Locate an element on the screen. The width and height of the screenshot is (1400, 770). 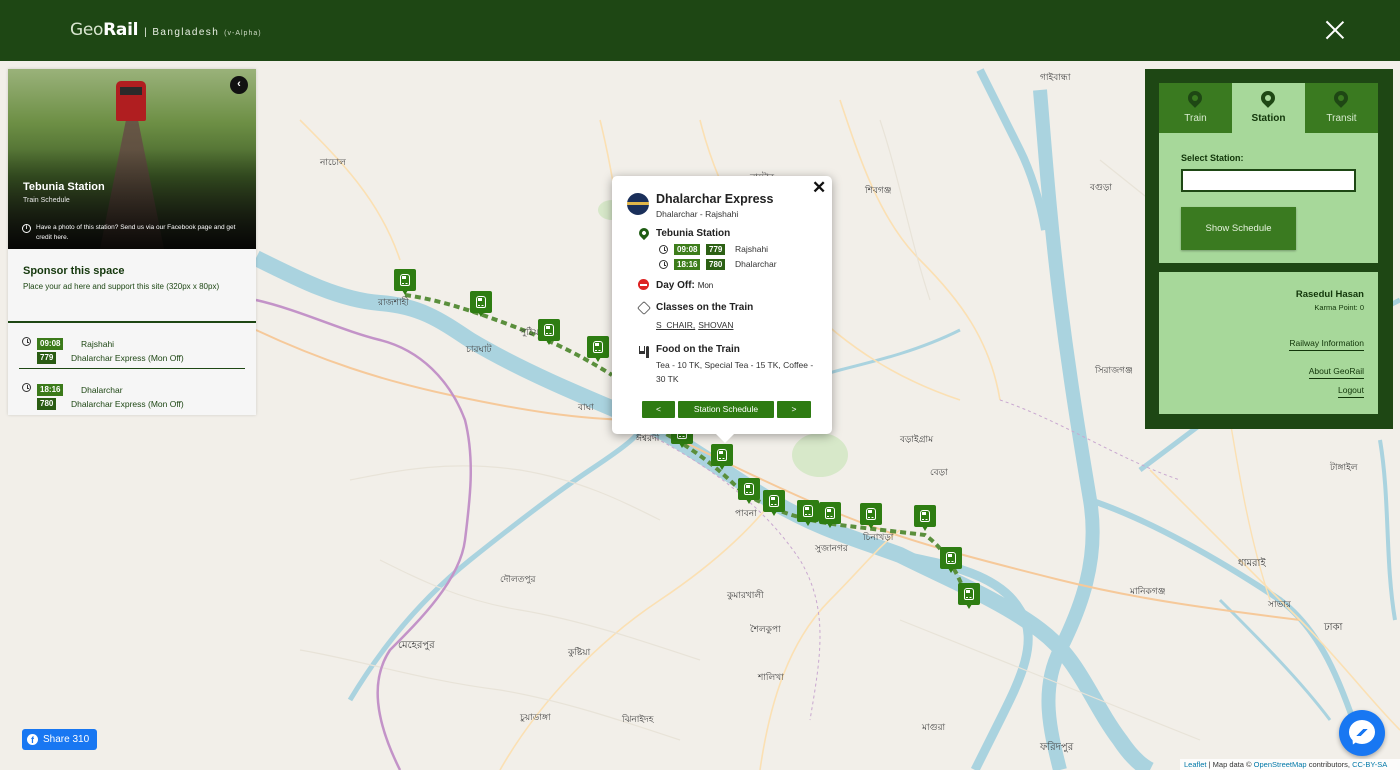
map-label: গাইবান্ধা is located at coordinates (1055, 77).